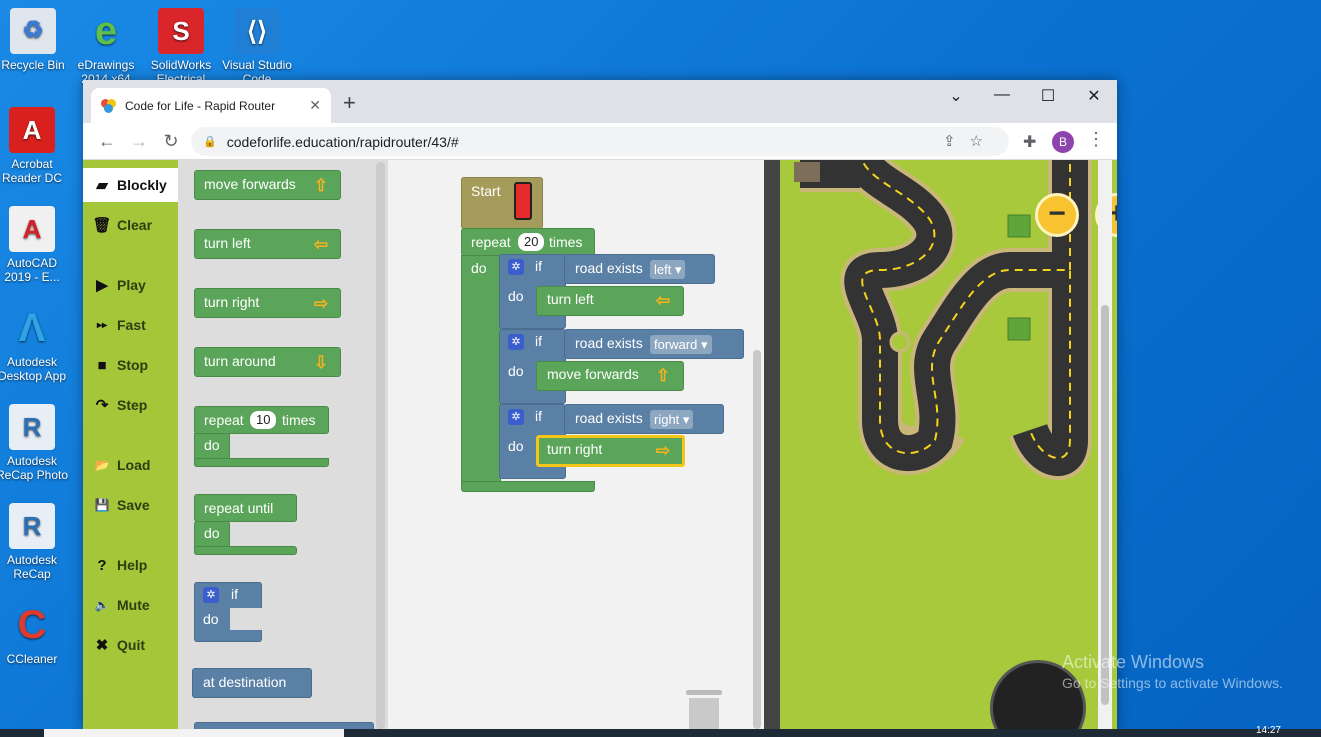 This screenshot has width=1321, height=737. Describe the element at coordinates (267, 185) in the screenshot. I see `toolbox-move-forwards-block: move forwards ⇧` at that location.